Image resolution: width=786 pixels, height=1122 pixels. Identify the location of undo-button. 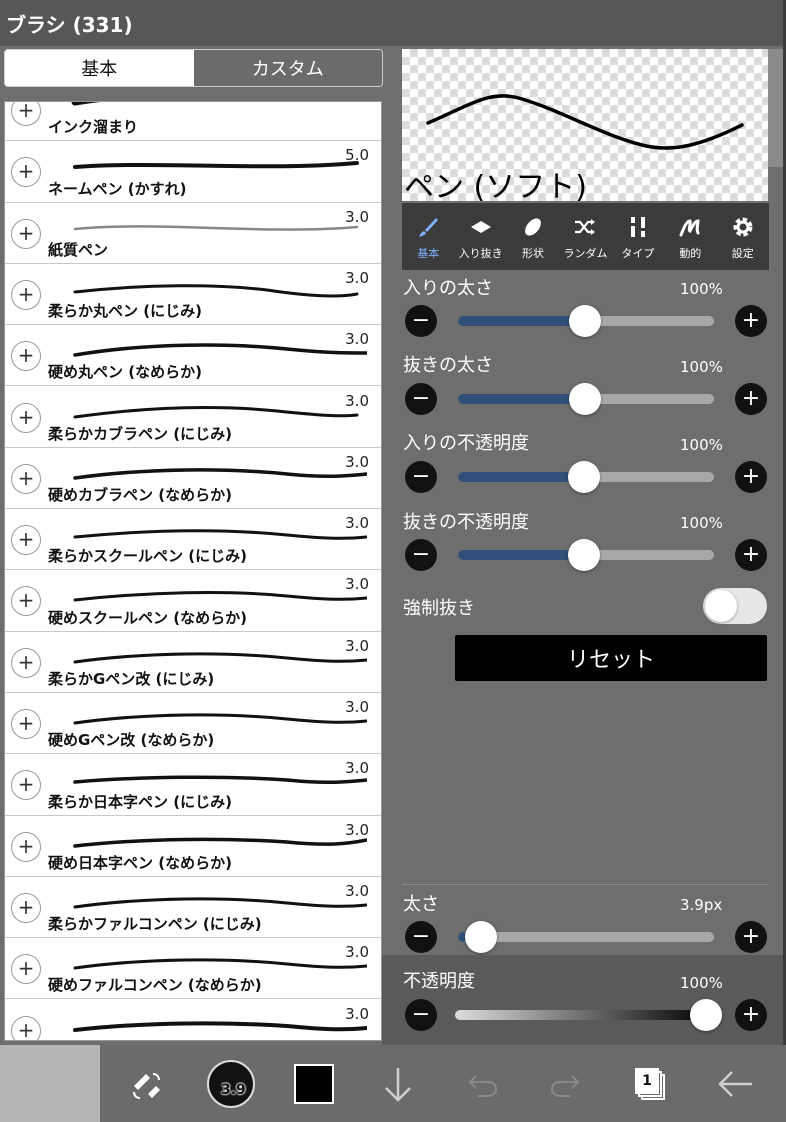
(482, 1084).